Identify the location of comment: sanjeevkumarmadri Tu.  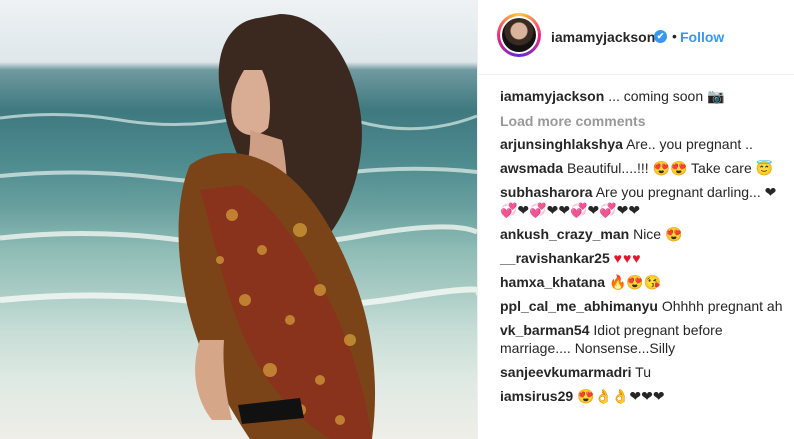
(642, 372).